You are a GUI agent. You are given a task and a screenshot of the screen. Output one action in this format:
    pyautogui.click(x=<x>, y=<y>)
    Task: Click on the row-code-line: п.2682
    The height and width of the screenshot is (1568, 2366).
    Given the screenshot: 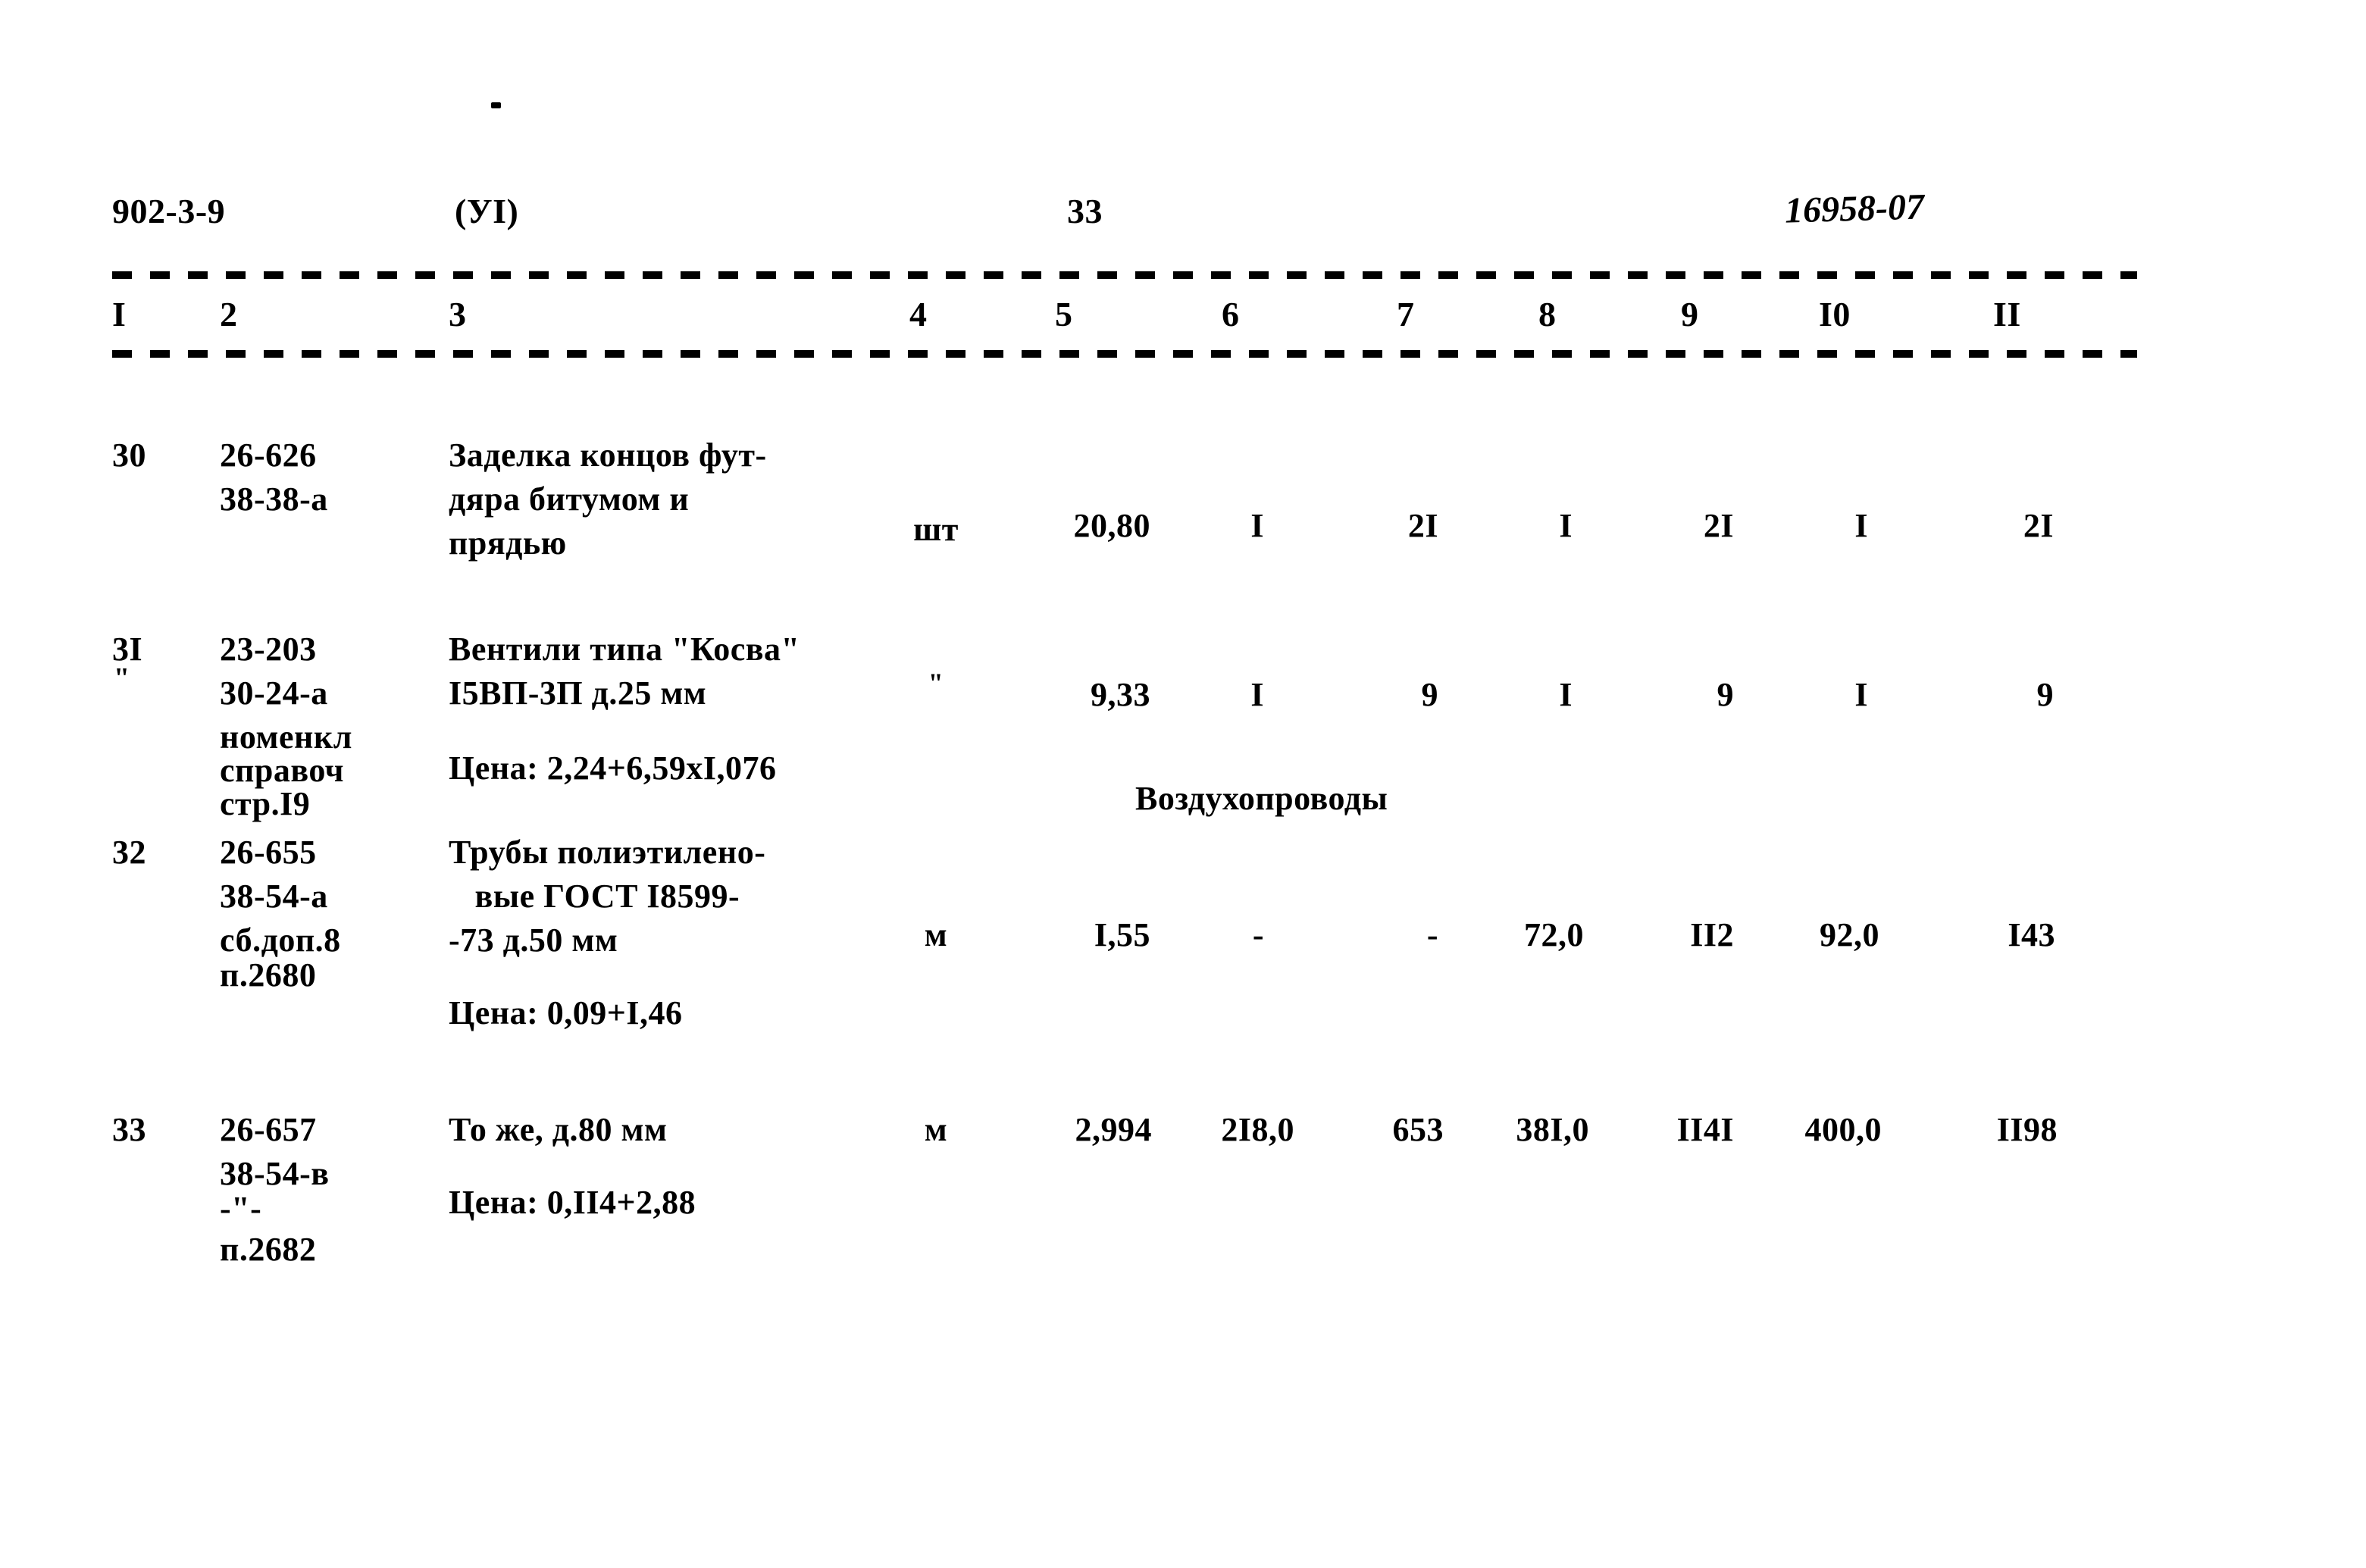 What is the action you would take?
    pyautogui.click(x=268, y=1249)
    